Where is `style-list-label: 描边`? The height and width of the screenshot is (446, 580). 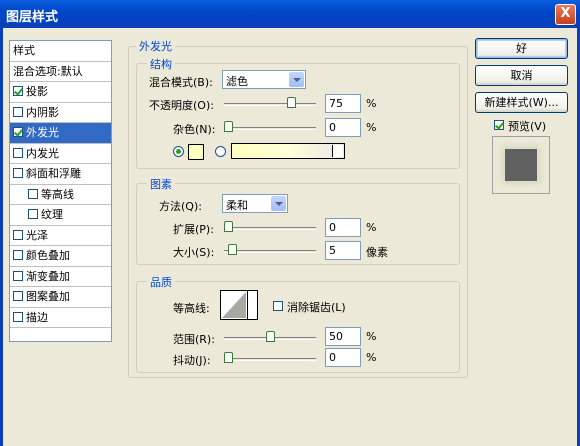
style-list-label: 描边 is located at coordinates (37, 317).